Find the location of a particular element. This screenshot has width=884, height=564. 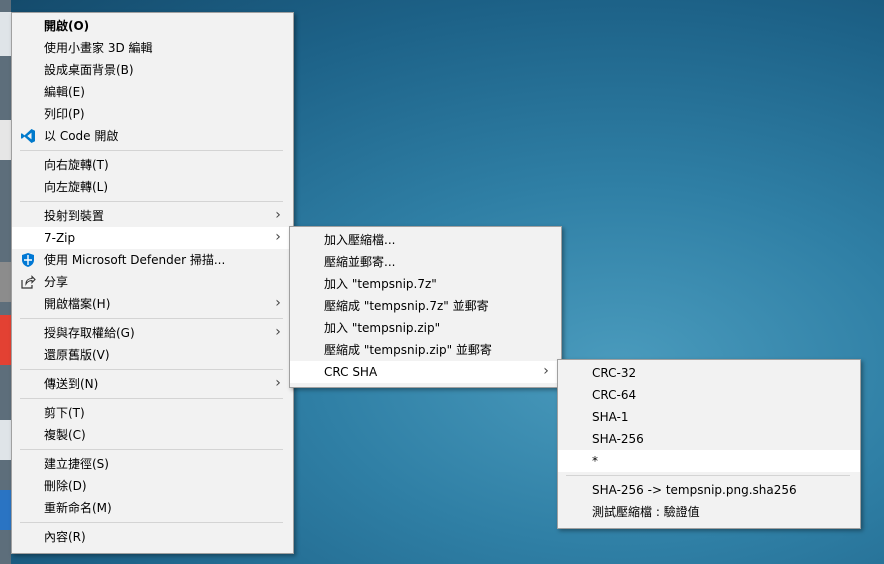

menu-item-cut: 剪下(T) is located at coordinates (152, 413).